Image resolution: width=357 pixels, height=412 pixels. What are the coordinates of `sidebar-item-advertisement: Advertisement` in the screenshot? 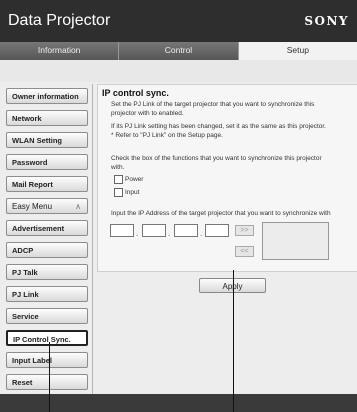 It's located at (47, 228).